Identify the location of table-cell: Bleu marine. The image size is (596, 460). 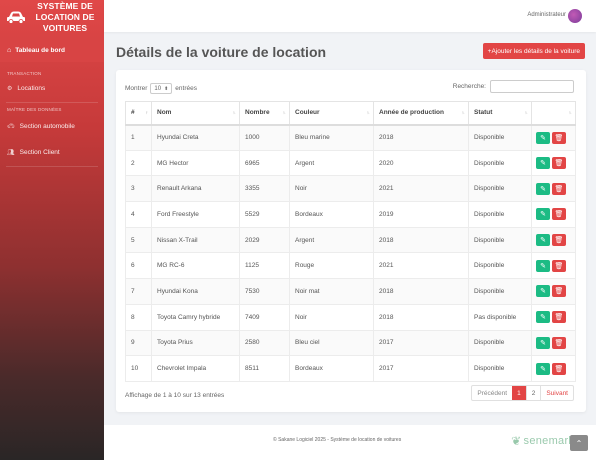
(331, 137).